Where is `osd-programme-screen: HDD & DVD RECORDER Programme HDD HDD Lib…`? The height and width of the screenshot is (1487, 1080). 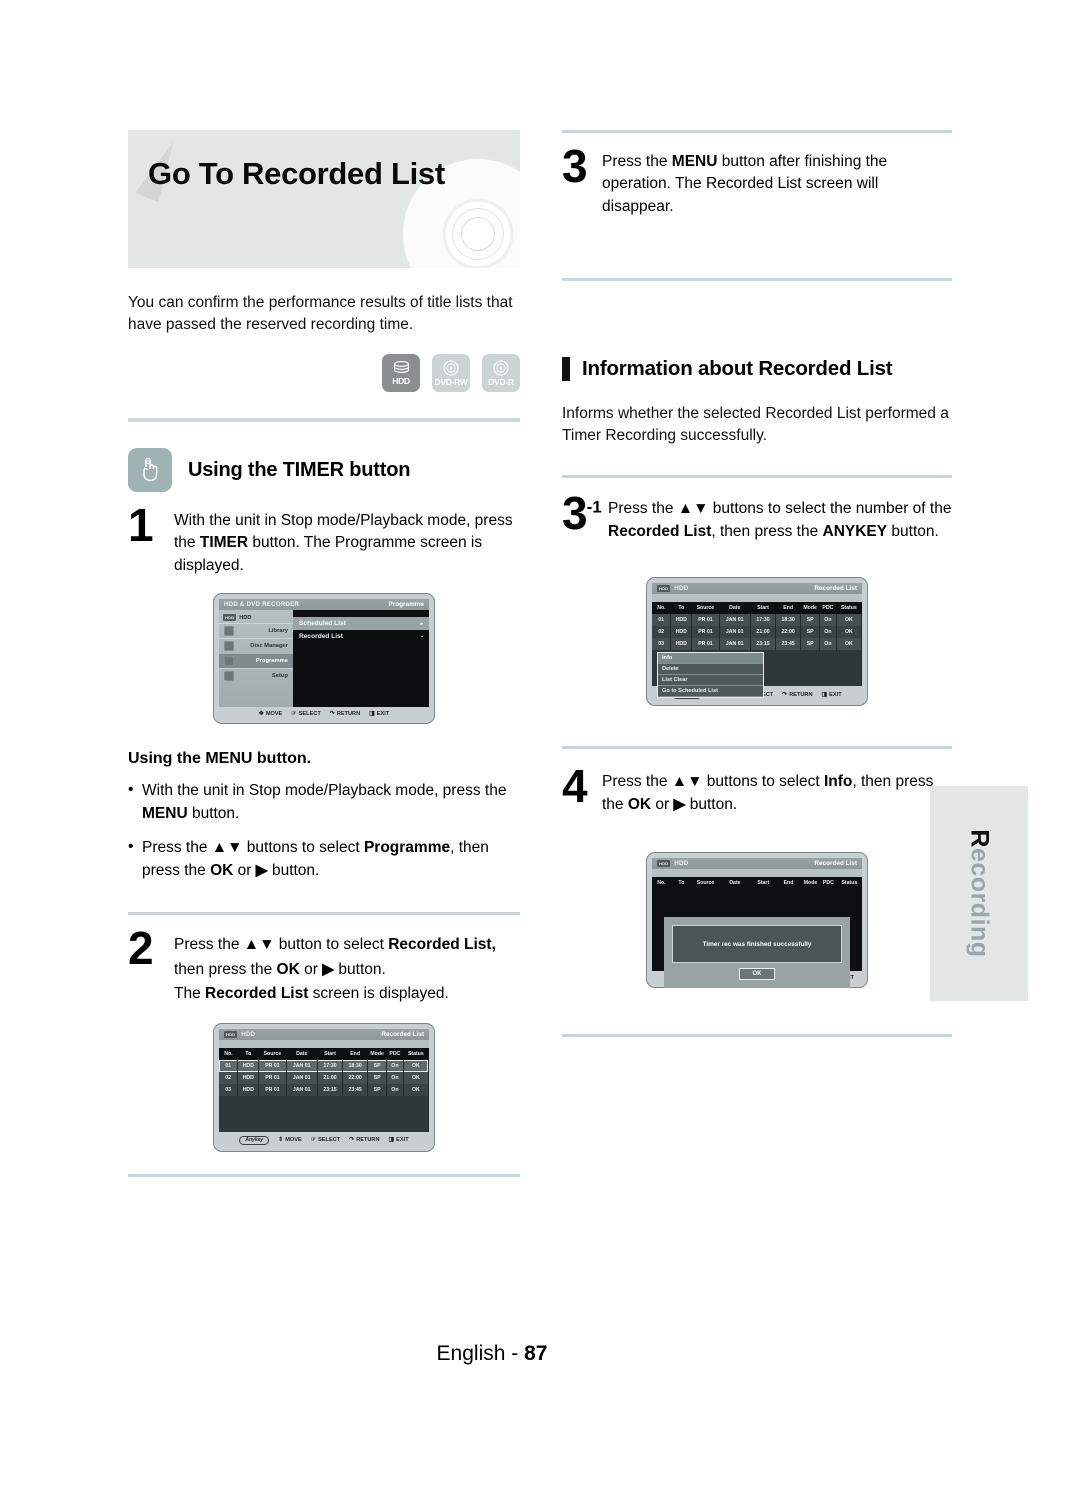 osd-programme-screen: HDD & DVD RECORDER Programme HDD HDD Lib… is located at coordinates (324, 659).